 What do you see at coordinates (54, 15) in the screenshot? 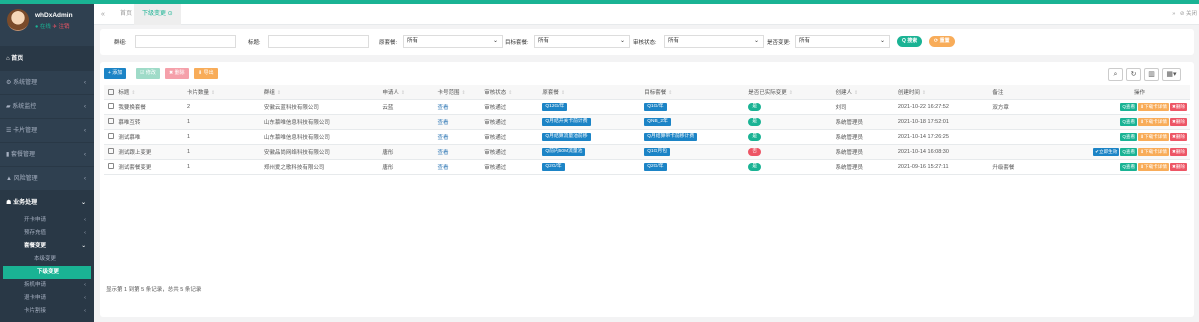
I see `user-name: whDxAdmin` at bounding box center [54, 15].